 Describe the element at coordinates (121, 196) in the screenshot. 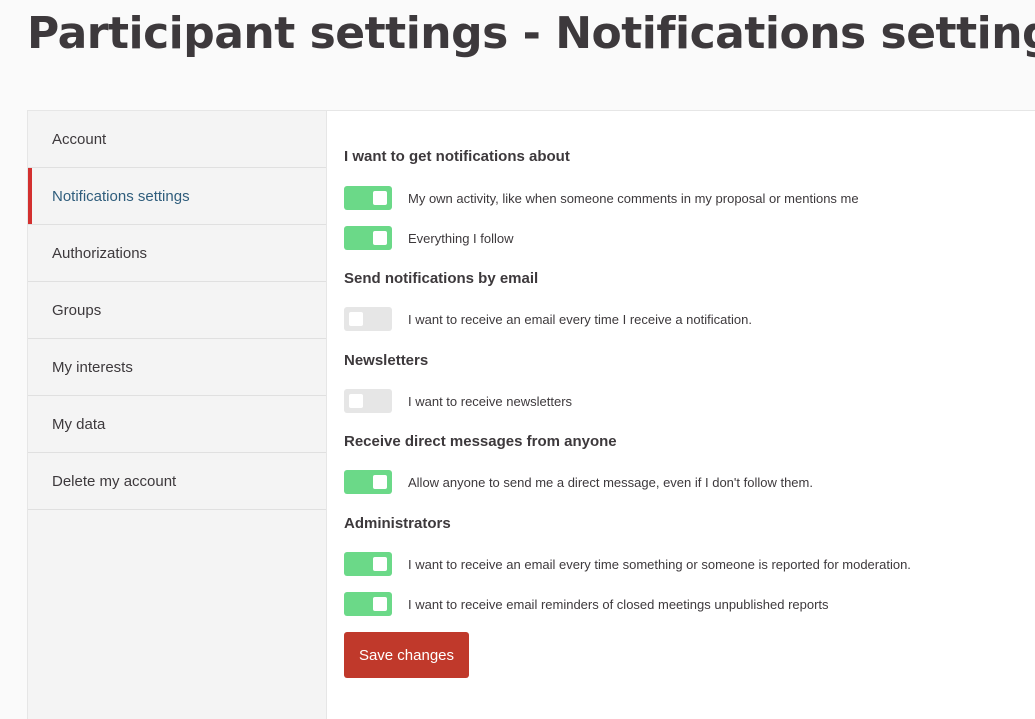

I see `sidebar-item-label: Notifications settings` at that location.